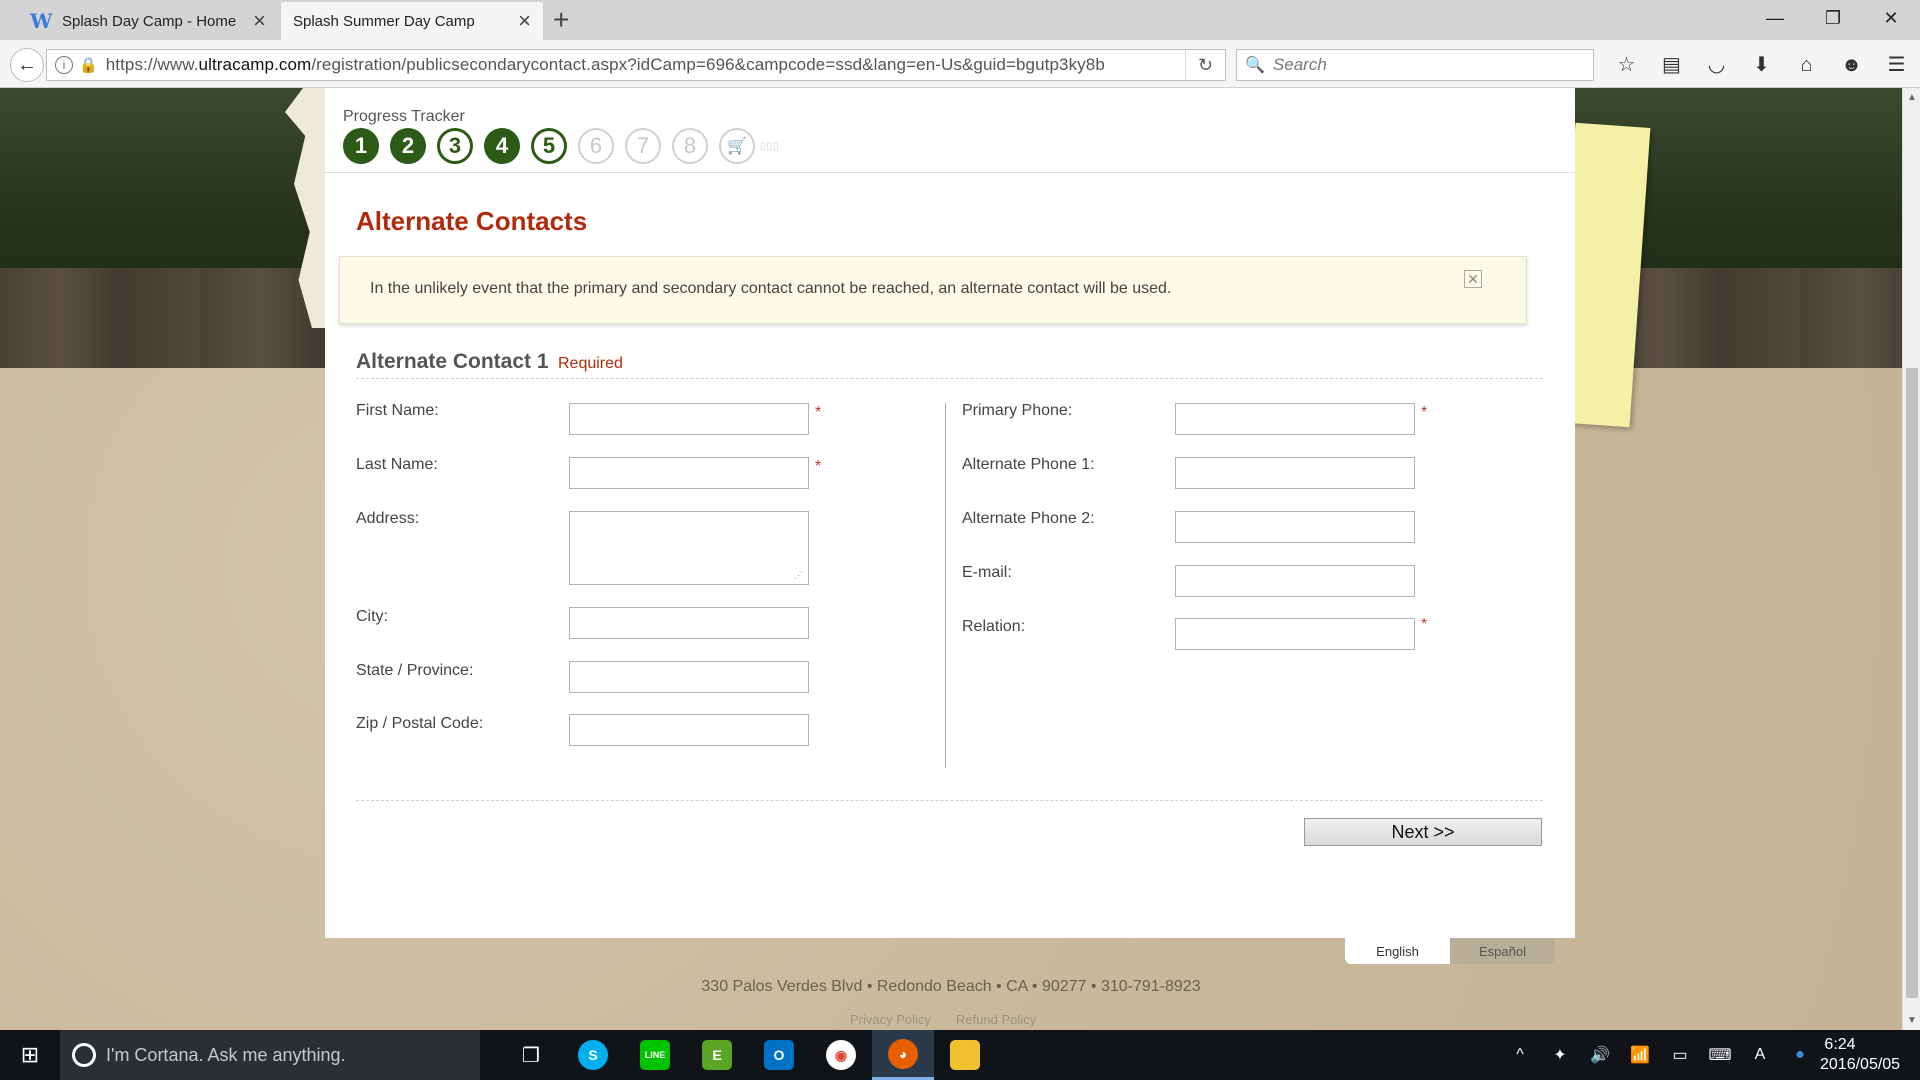  Describe the element at coordinates (549, 146) in the screenshot. I see `tracker-step-5: 5` at that location.